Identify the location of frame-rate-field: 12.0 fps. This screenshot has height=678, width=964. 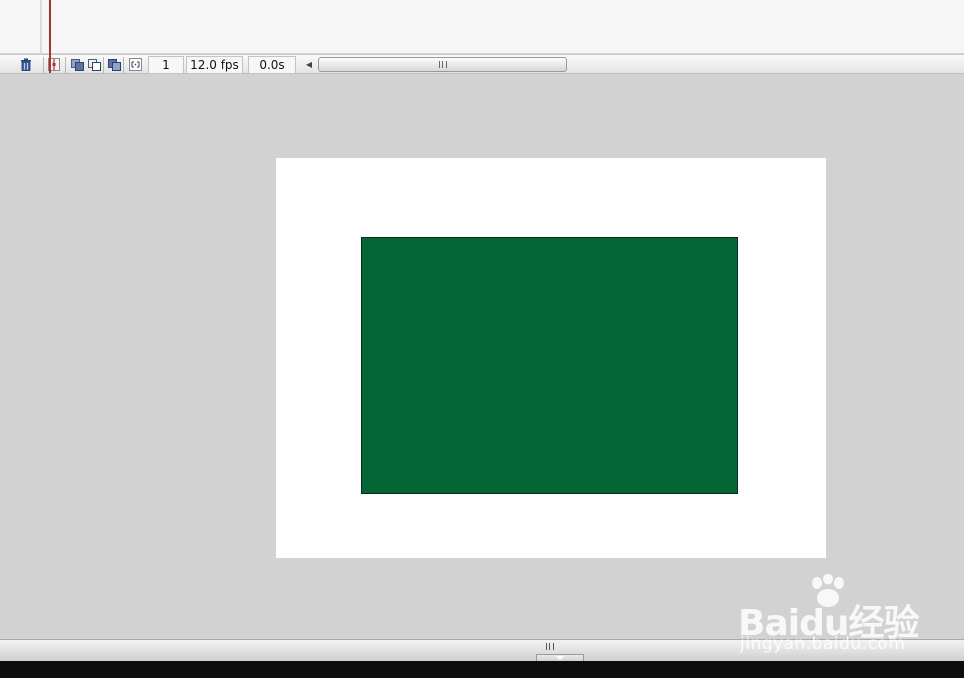
(214, 65).